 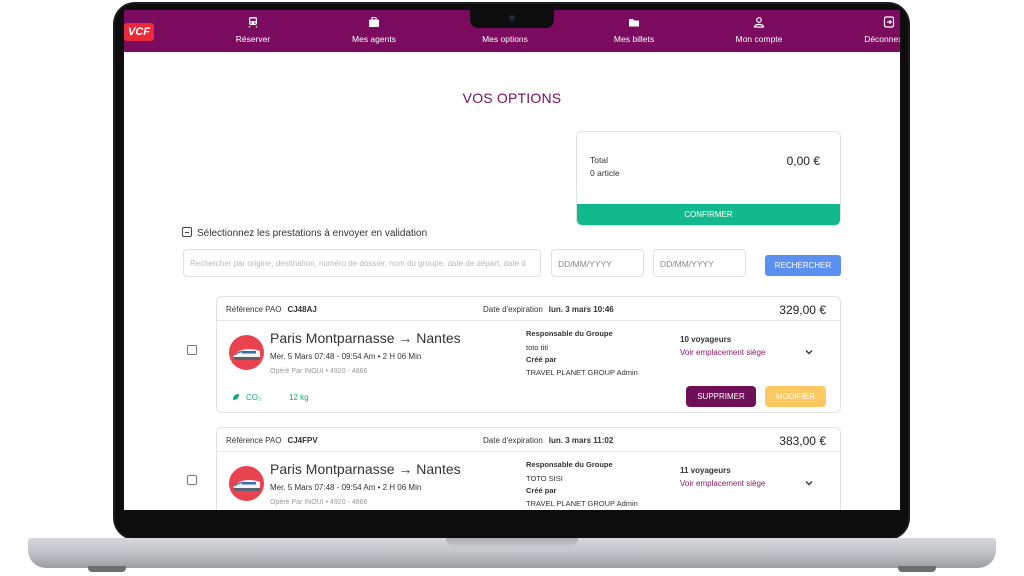 What do you see at coordinates (548, 309) in the screenshot?
I see `expiration-date: Date d'expiration lun. 3 mars 10:46` at bounding box center [548, 309].